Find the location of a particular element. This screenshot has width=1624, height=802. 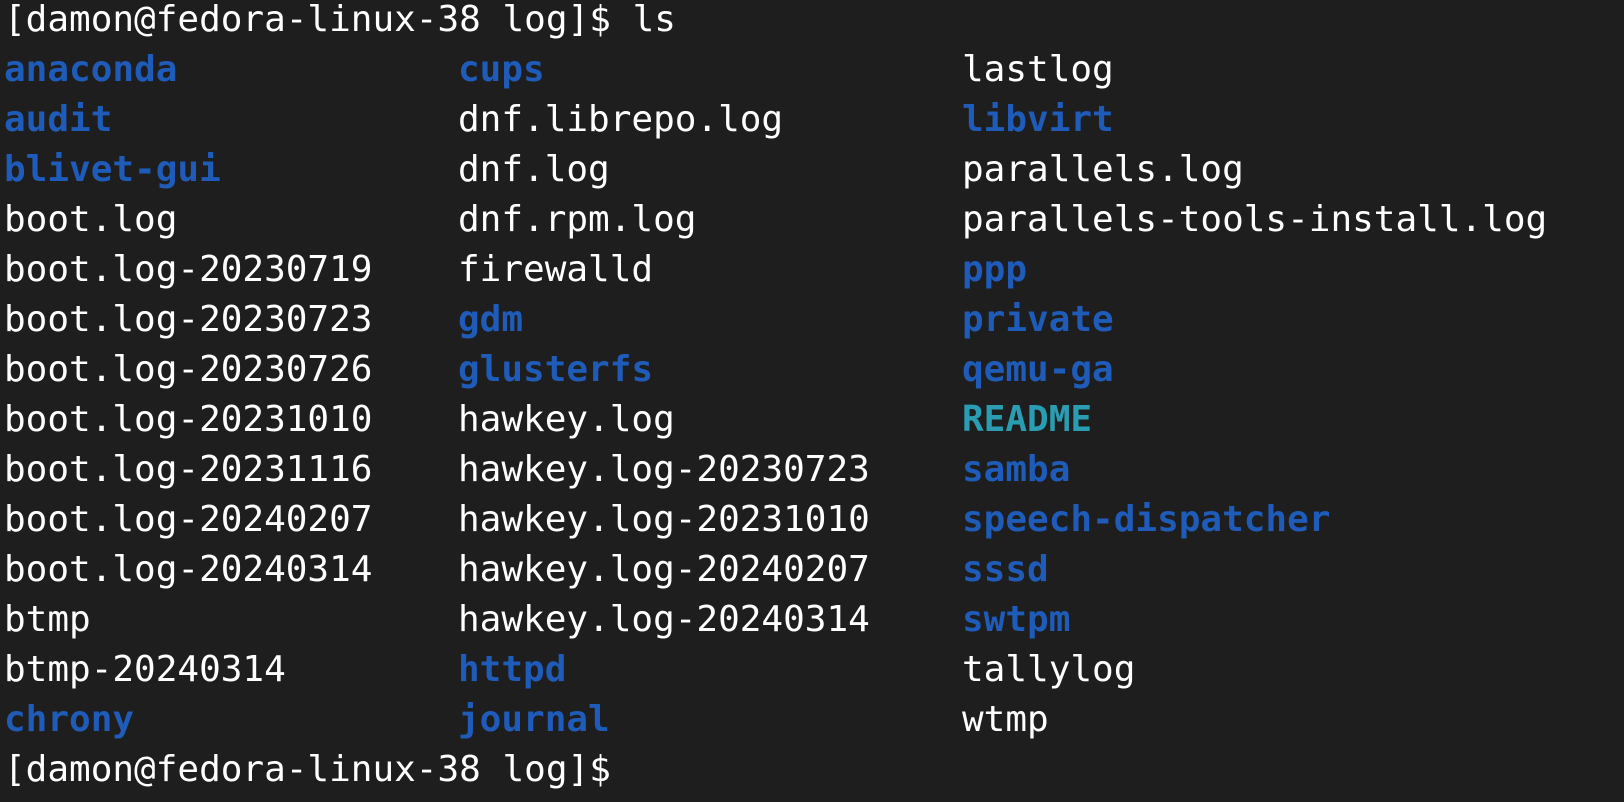

file-entry: boot.log-20240314 is located at coordinates (188, 569).